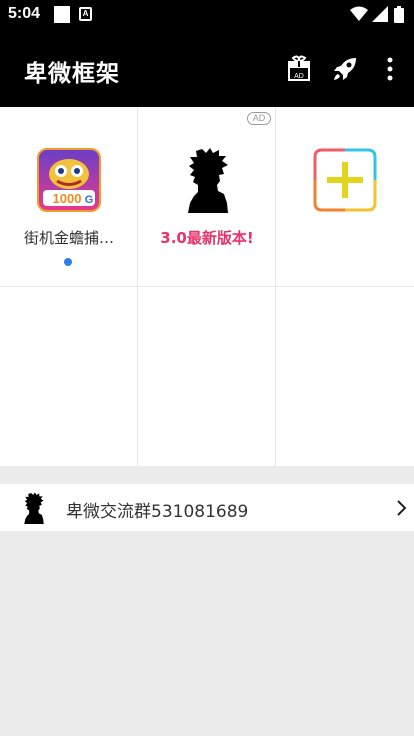  I want to click on ad-badge: AD, so click(259, 118).